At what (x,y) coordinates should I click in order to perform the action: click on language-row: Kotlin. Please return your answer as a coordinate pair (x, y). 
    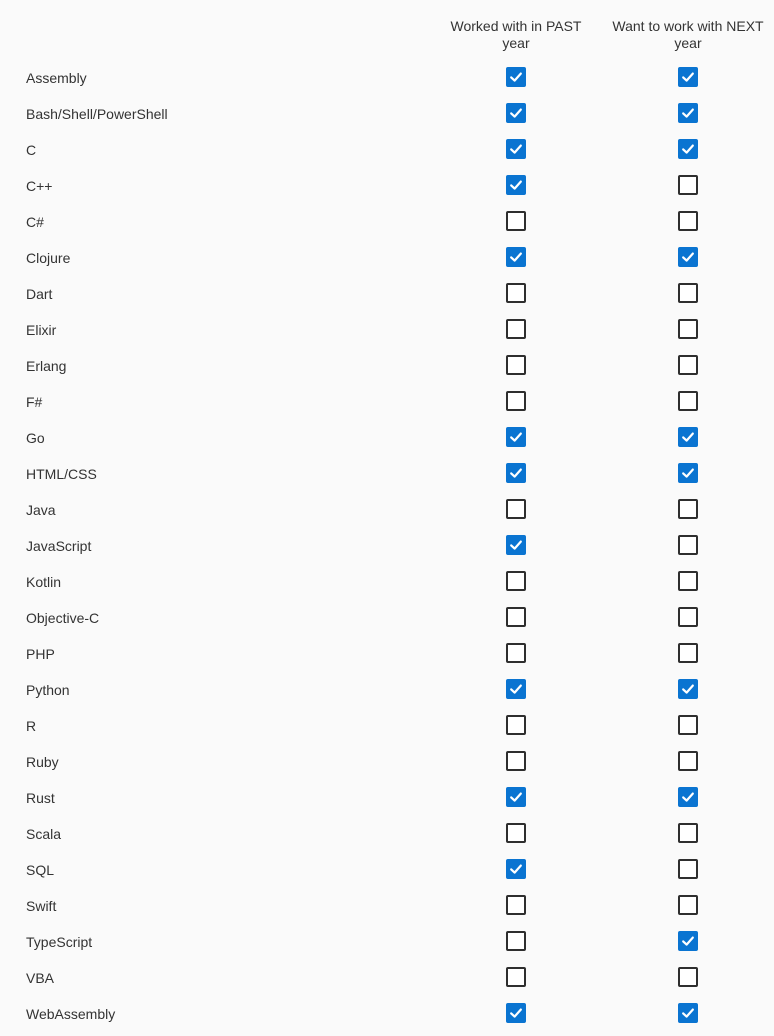
    Looking at the image, I should click on (387, 582).